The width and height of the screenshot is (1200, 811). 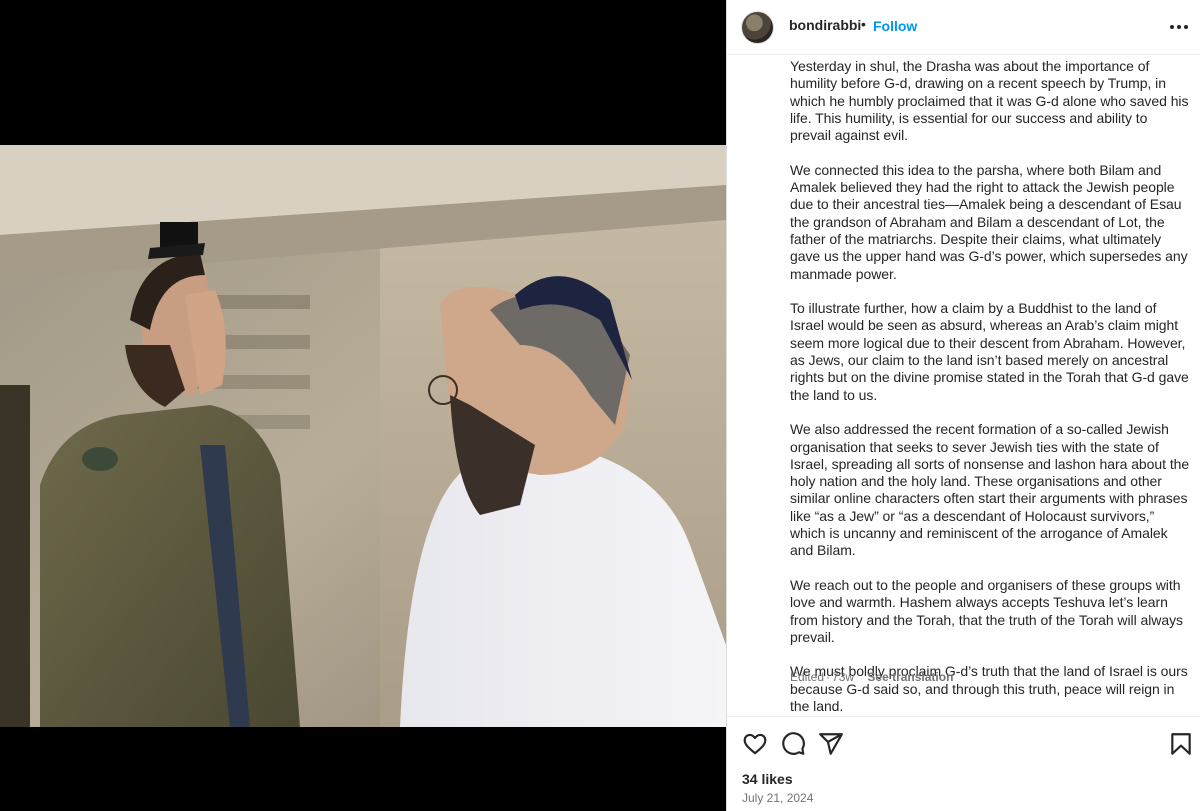 I want to click on share-icon, so click(x=831, y=744).